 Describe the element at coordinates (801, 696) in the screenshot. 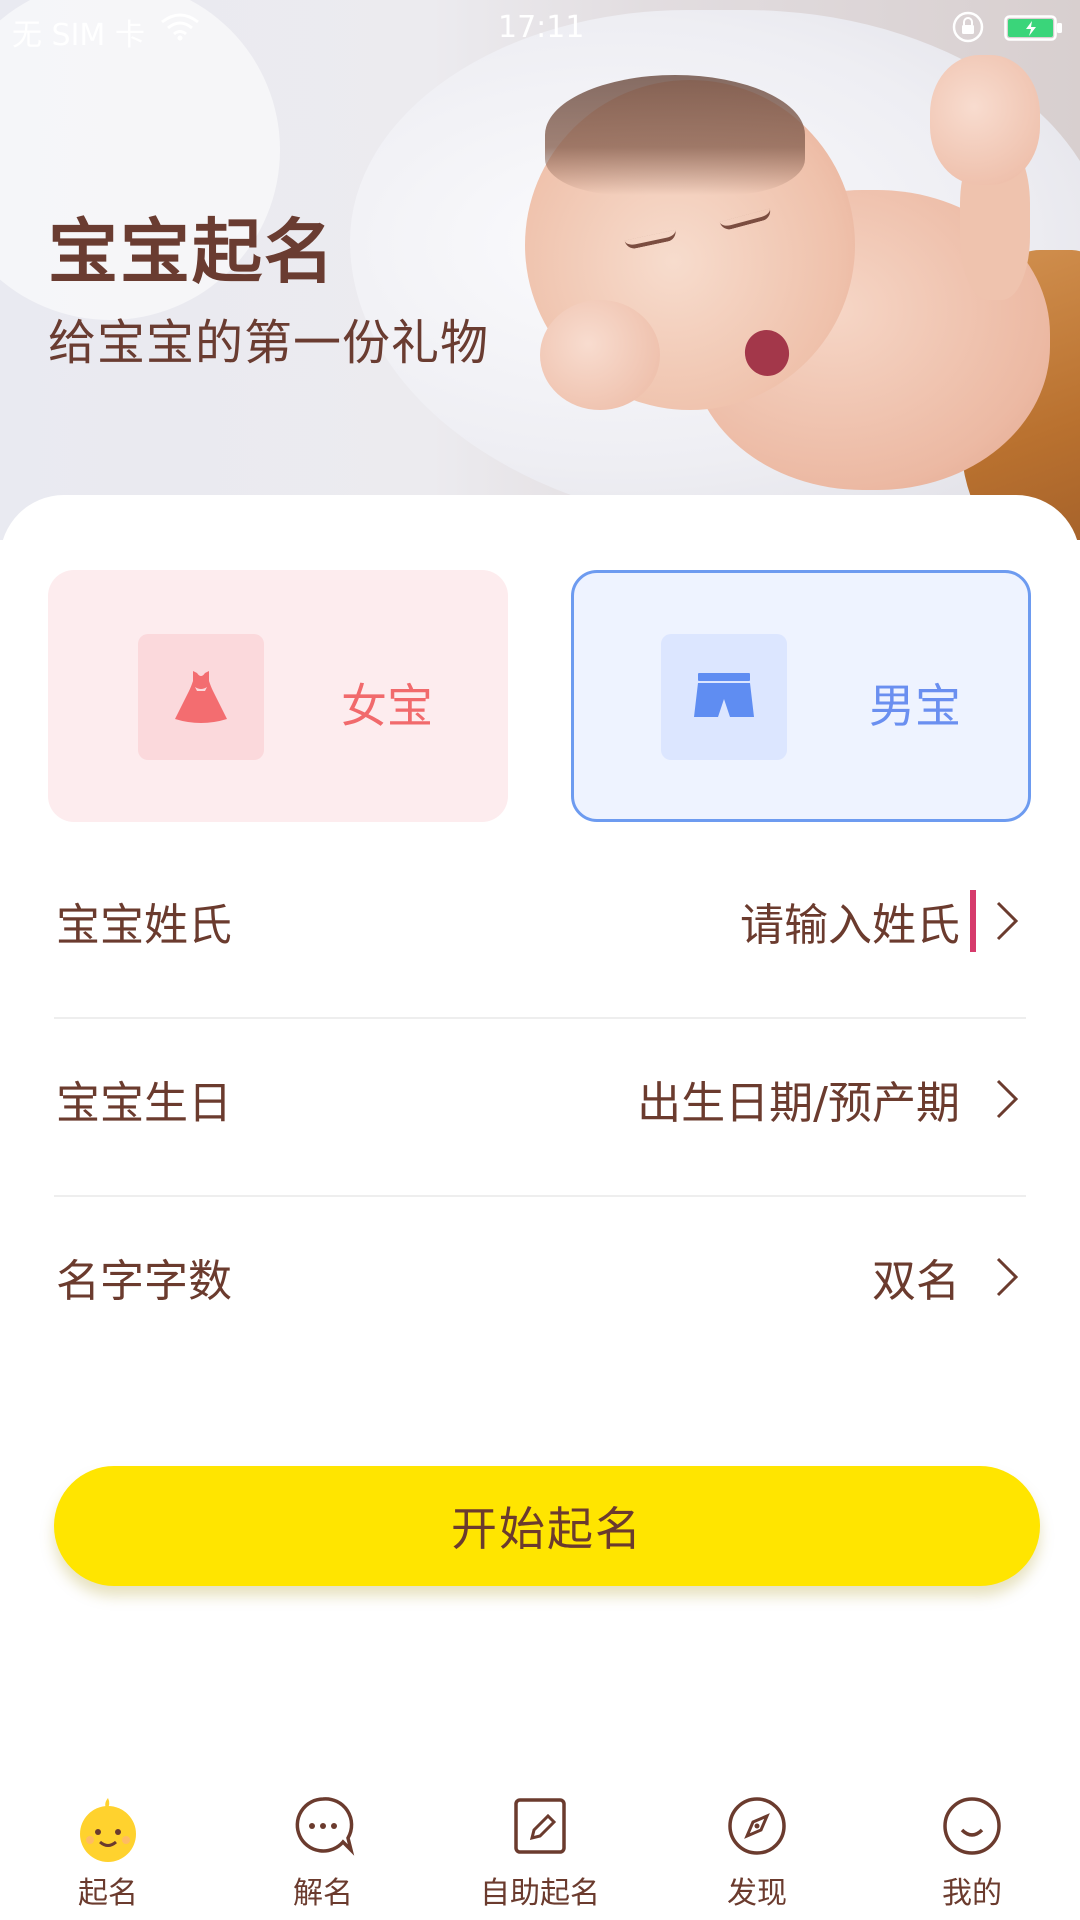

I see `boy-option-card: 男宝` at that location.